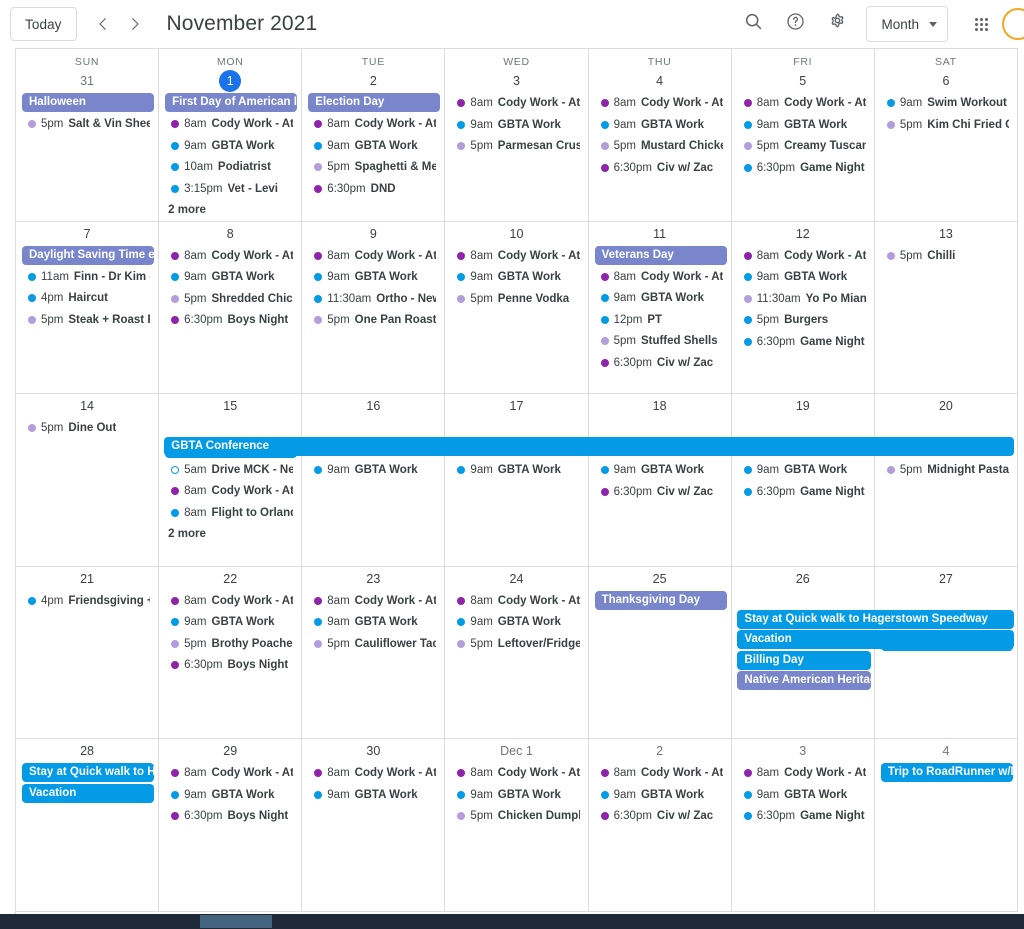 The height and width of the screenshot is (929, 1024). Describe the element at coordinates (231, 513) in the screenshot. I see `timed-event: 8am Flight to Orlando (` at that location.